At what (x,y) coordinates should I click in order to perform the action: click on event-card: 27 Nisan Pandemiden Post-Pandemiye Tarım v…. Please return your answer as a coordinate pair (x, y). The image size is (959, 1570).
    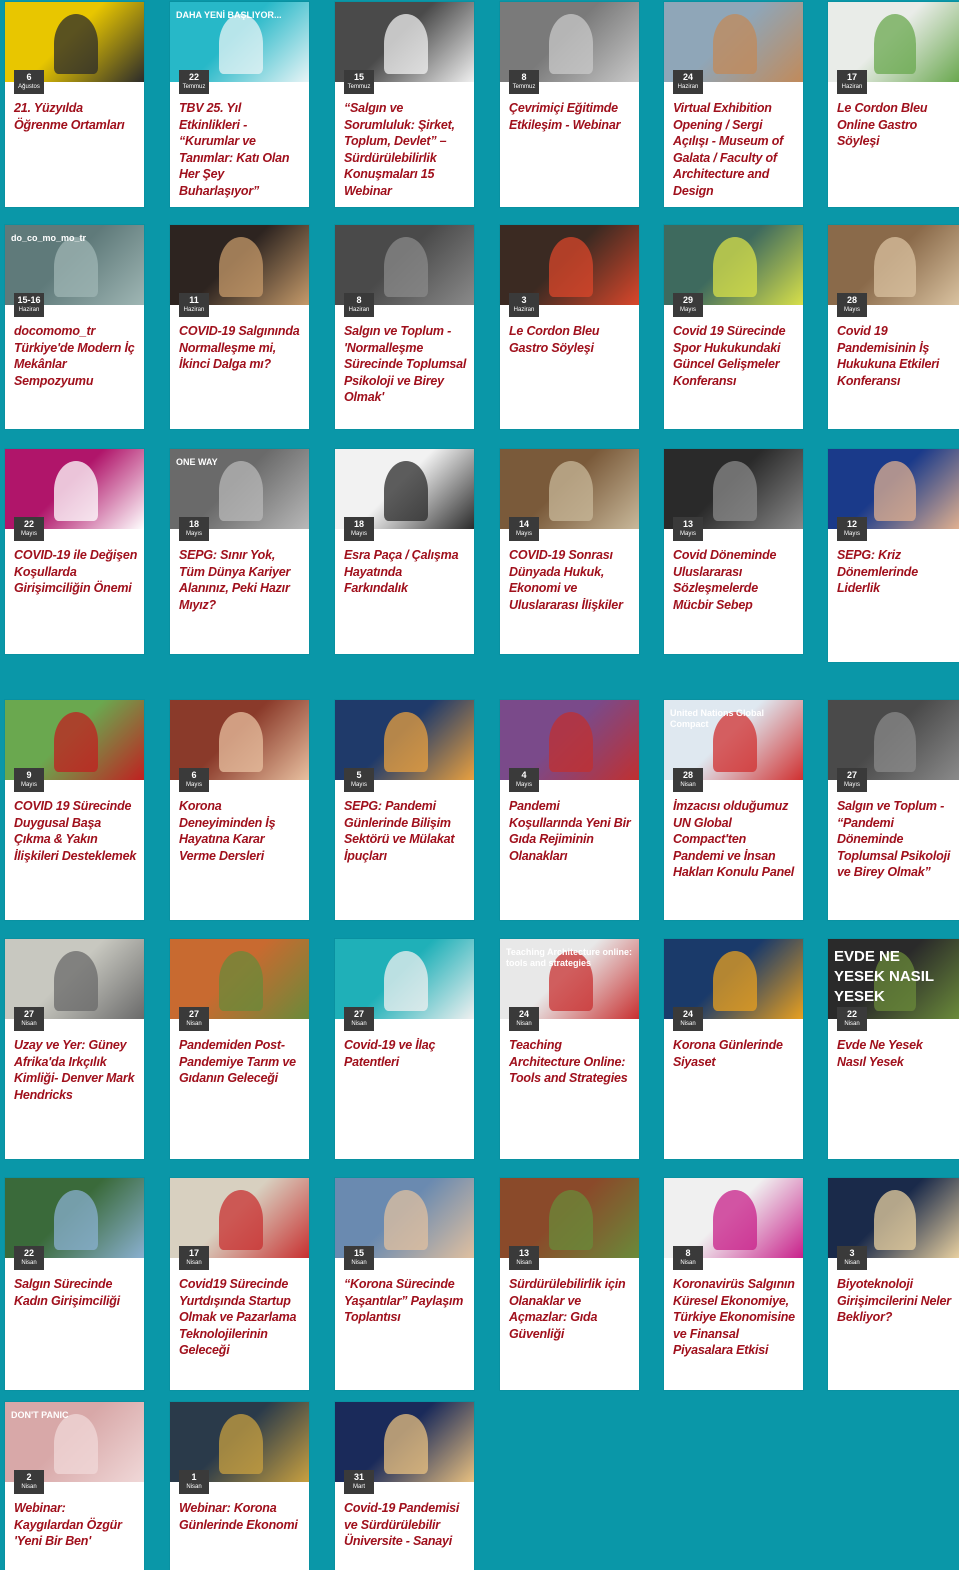
    Looking at the image, I should click on (239, 1049).